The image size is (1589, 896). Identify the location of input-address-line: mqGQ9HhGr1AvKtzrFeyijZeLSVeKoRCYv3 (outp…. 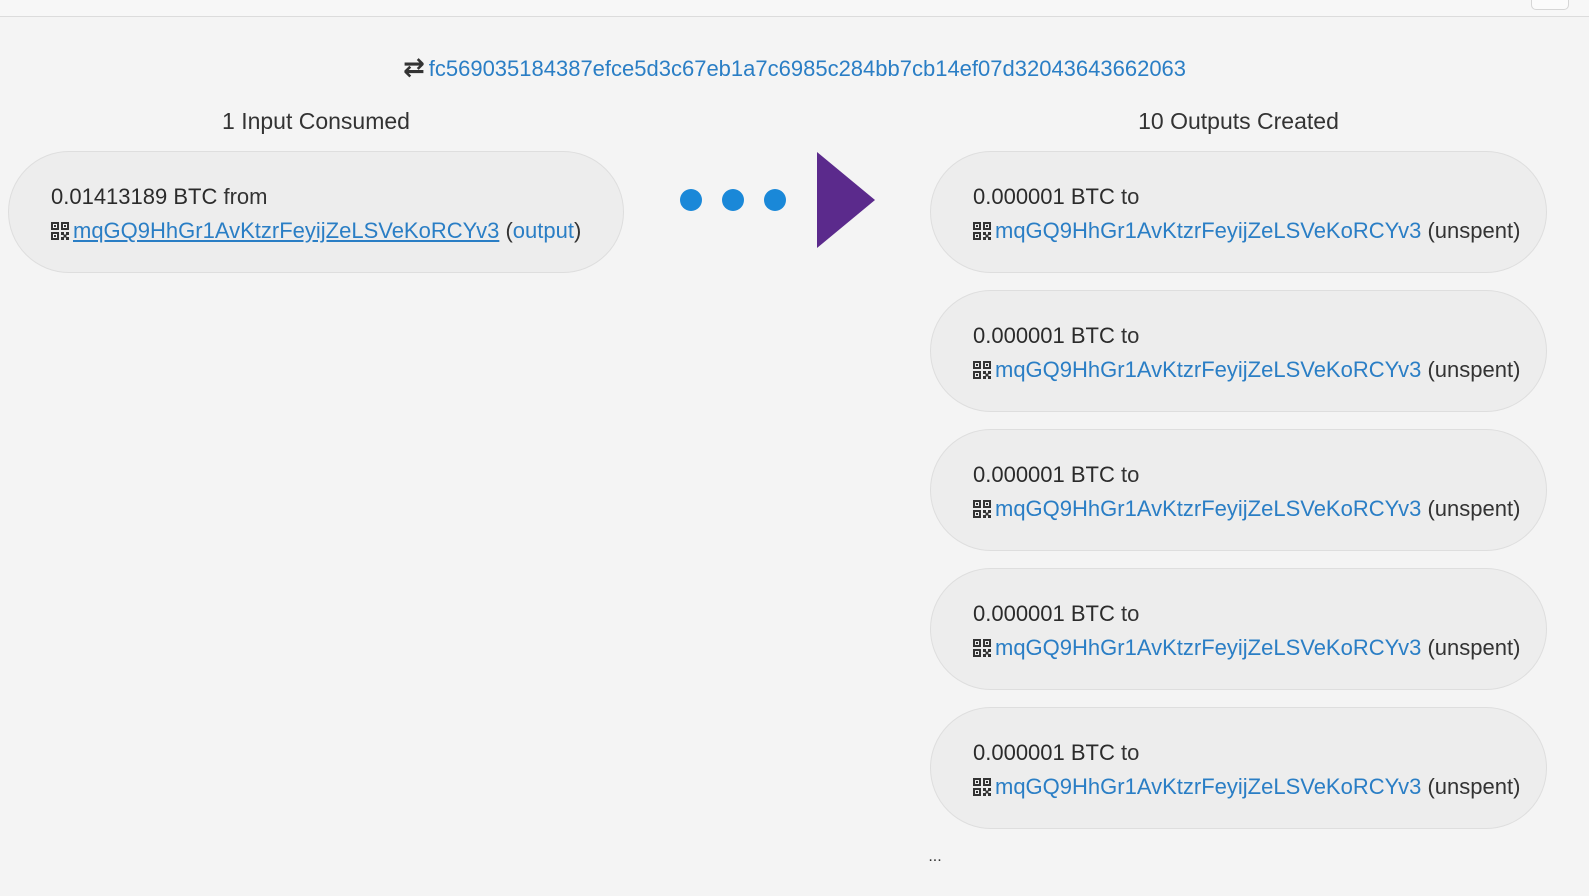
(337, 231).